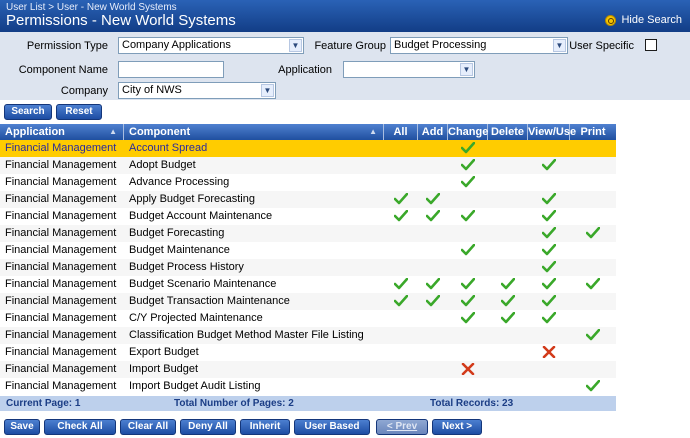  I want to click on component-cell: Budget Forecasting, so click(254, 233).